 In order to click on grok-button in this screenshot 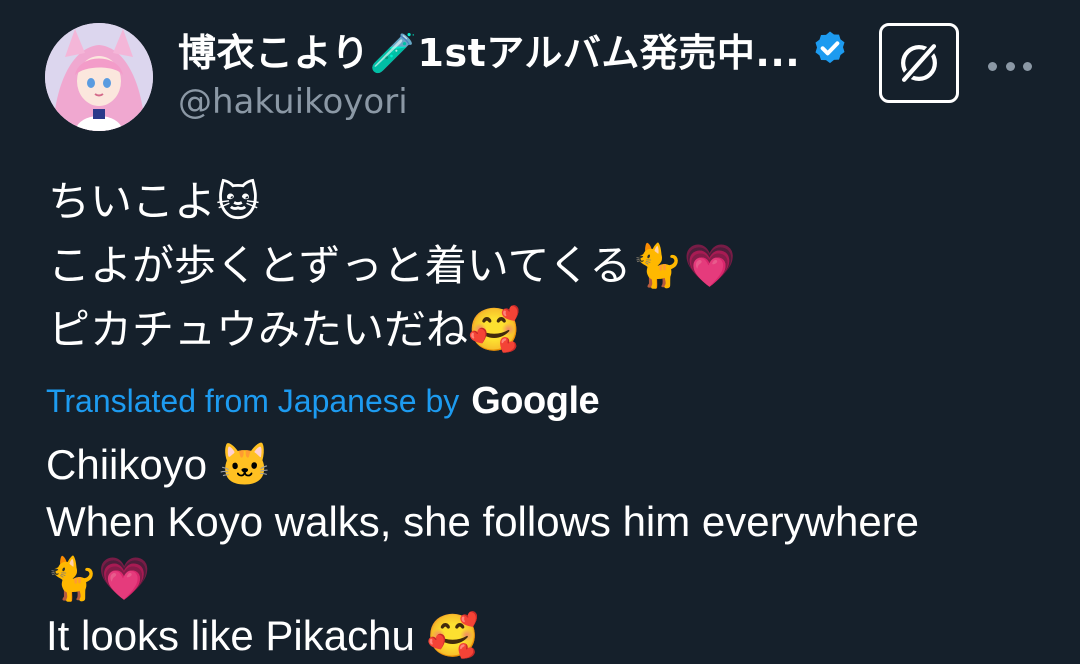, I will do `click(919, 63)`.